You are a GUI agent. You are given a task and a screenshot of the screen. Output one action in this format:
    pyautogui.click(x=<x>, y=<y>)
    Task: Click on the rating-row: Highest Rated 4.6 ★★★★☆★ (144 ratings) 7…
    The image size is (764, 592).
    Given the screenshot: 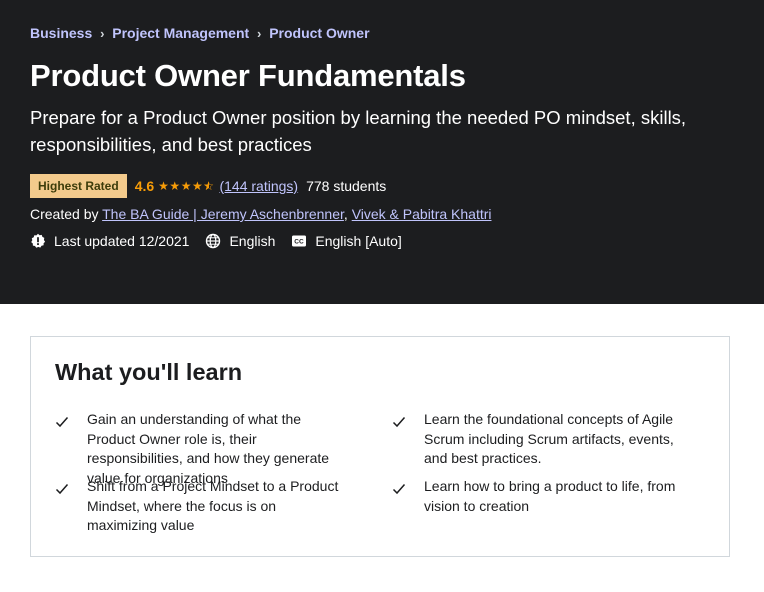 What is the action you would take?
    pyautogui.click(x=208, y=186)
    